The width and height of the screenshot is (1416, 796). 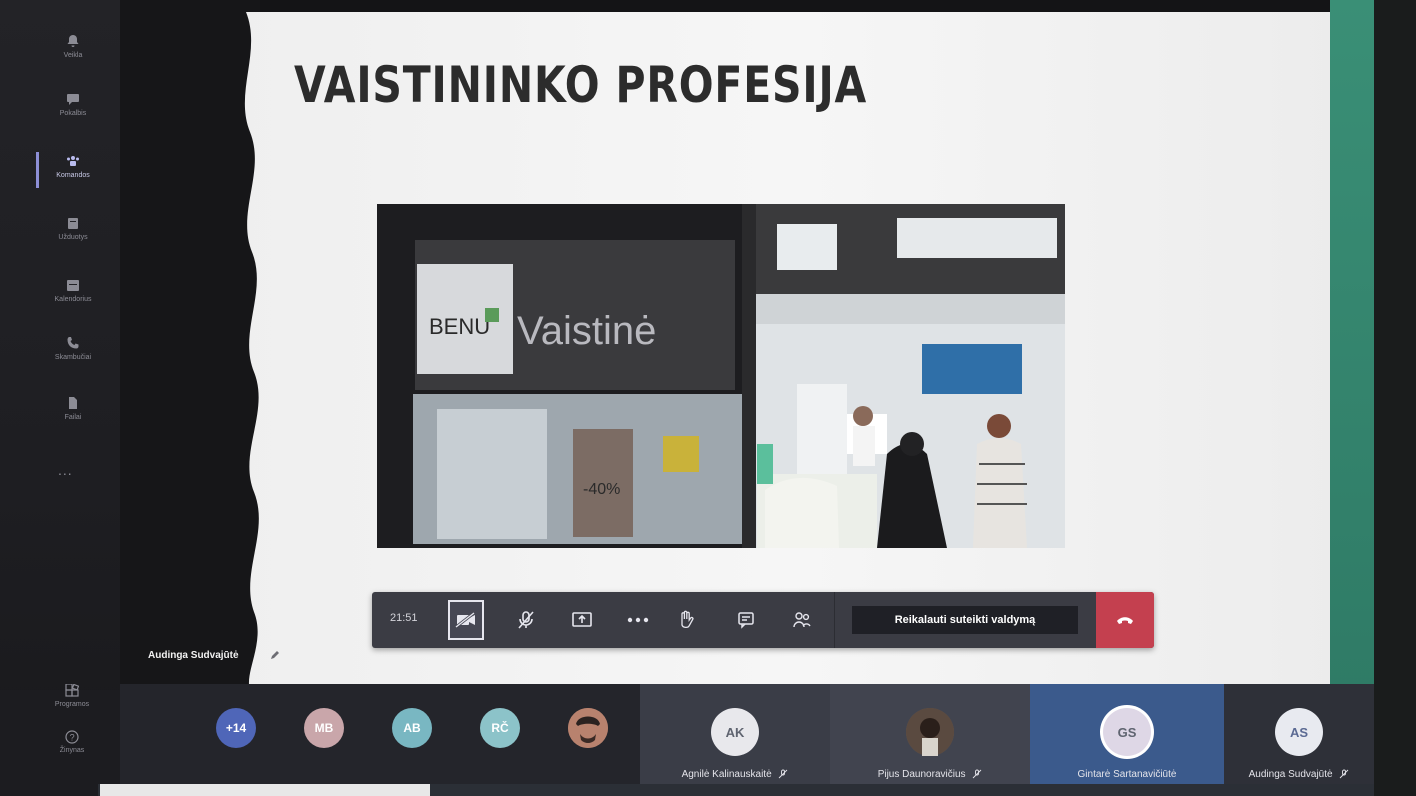 What do you see at coordinates (73, 55) in the screenshot?
I see `rail-label: Veikla` at bounding box center [73, 55].